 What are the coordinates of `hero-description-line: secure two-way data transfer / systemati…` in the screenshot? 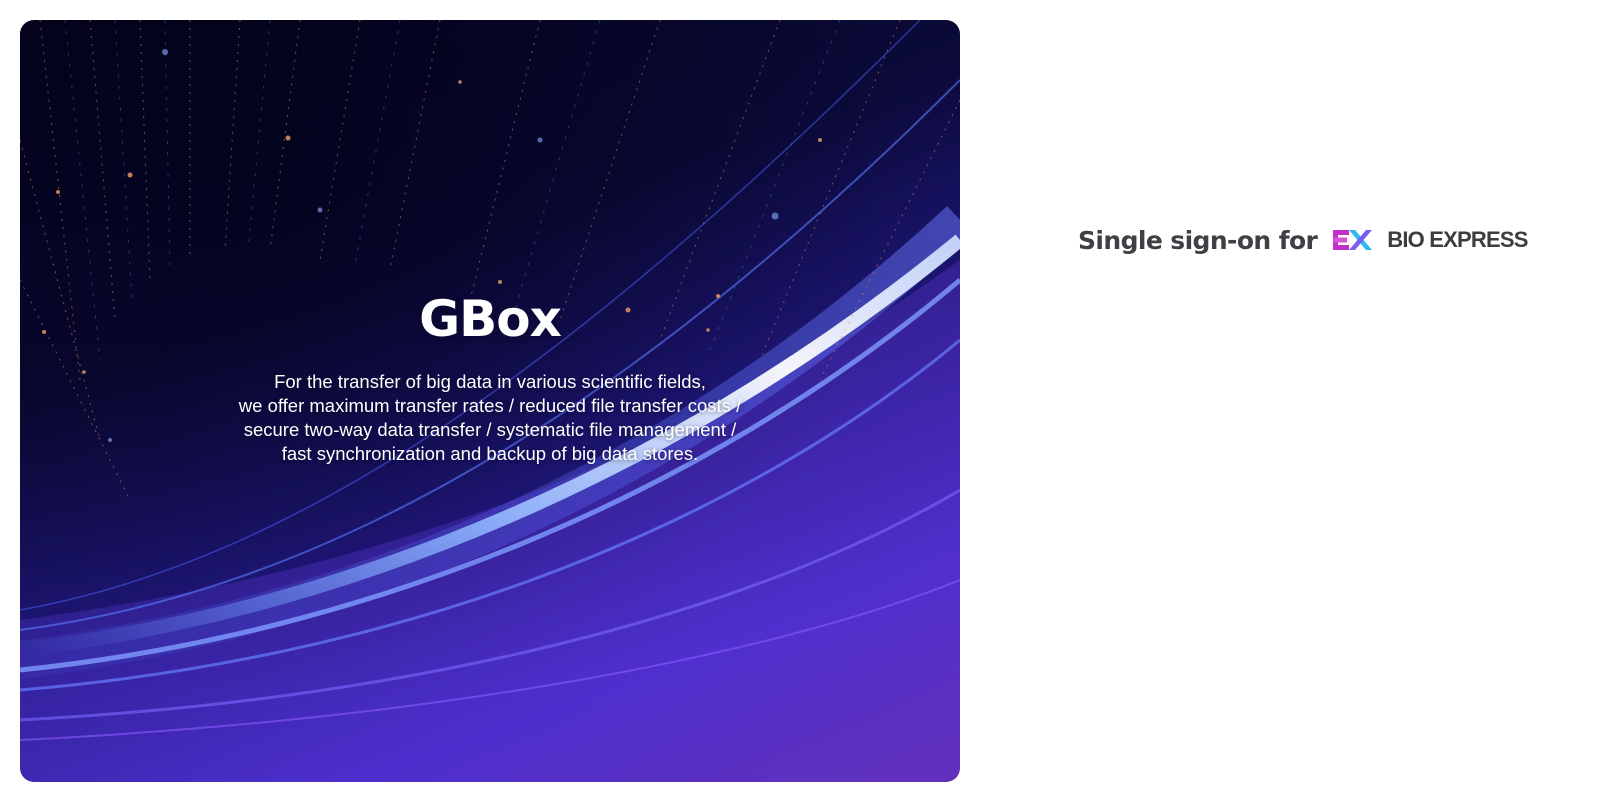 It's located at (490, 429).